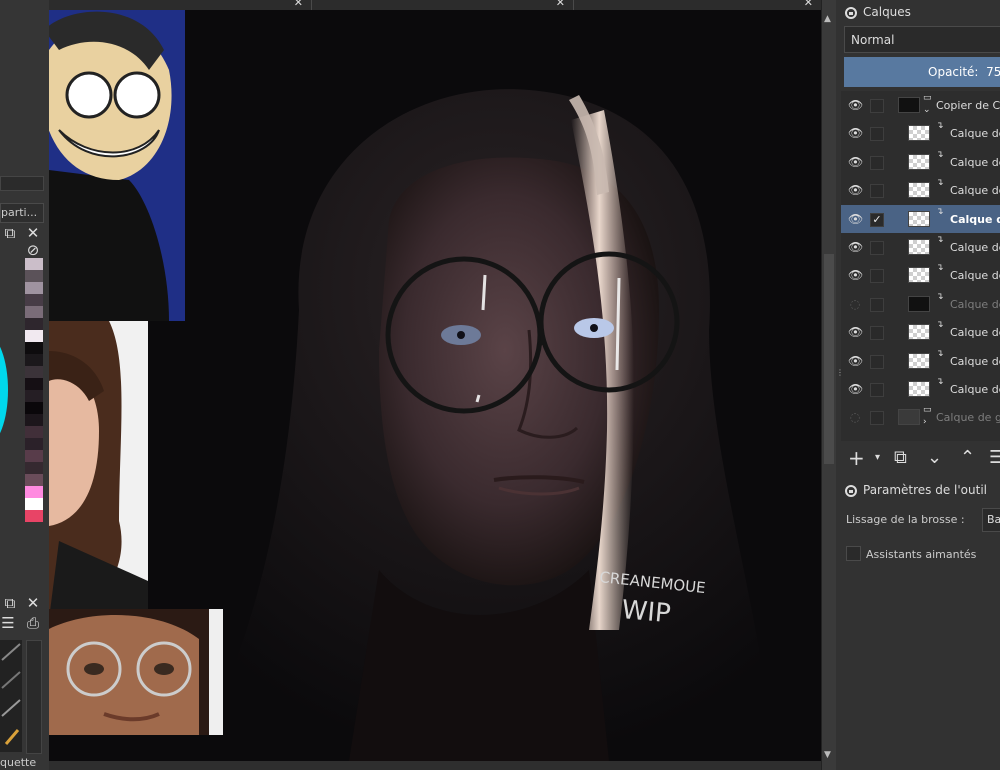  What do you see at coordinates (877, 219) in the screenshot?
I see `layer-select-checkbox: ✓` at bounding box center [877, 219].